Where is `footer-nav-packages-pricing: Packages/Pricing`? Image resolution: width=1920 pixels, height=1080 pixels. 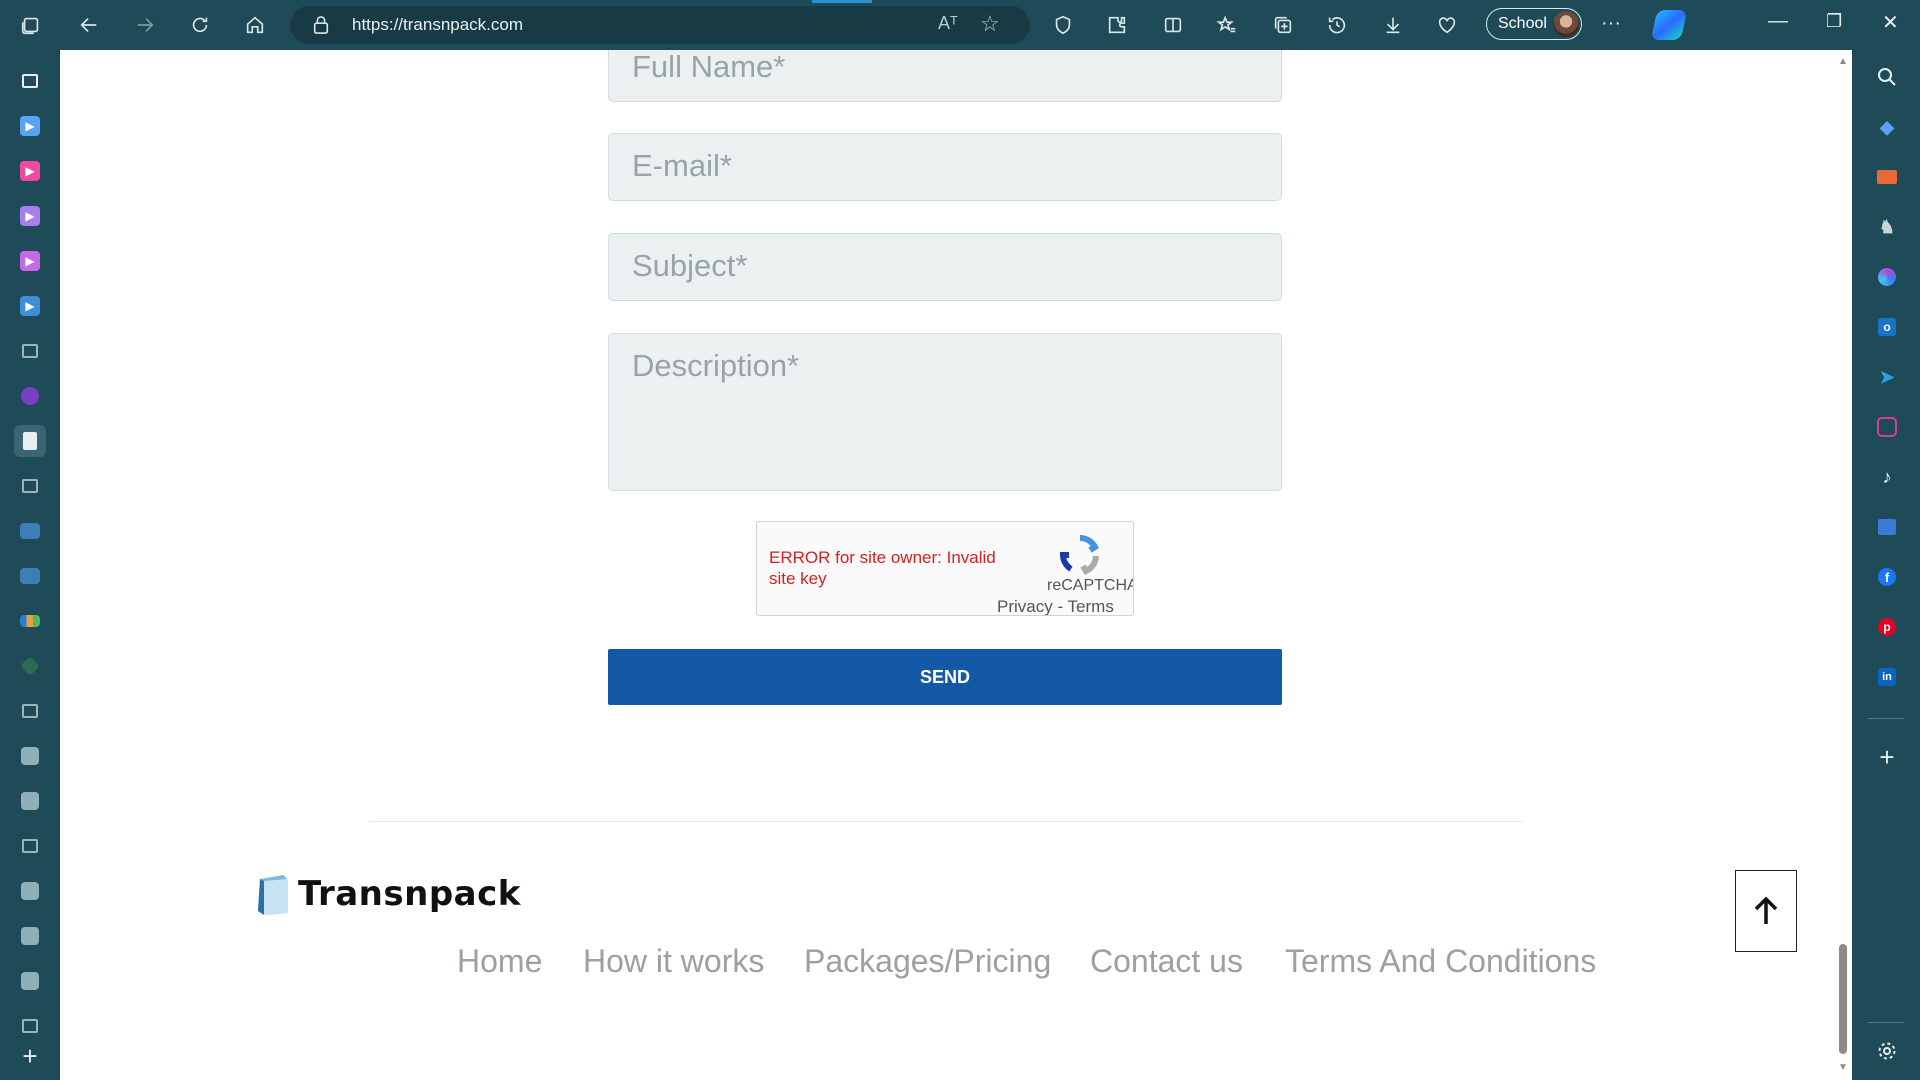
footer-nav-packages-pricing: Packages/Pricing is located at coordinates (927, 961).